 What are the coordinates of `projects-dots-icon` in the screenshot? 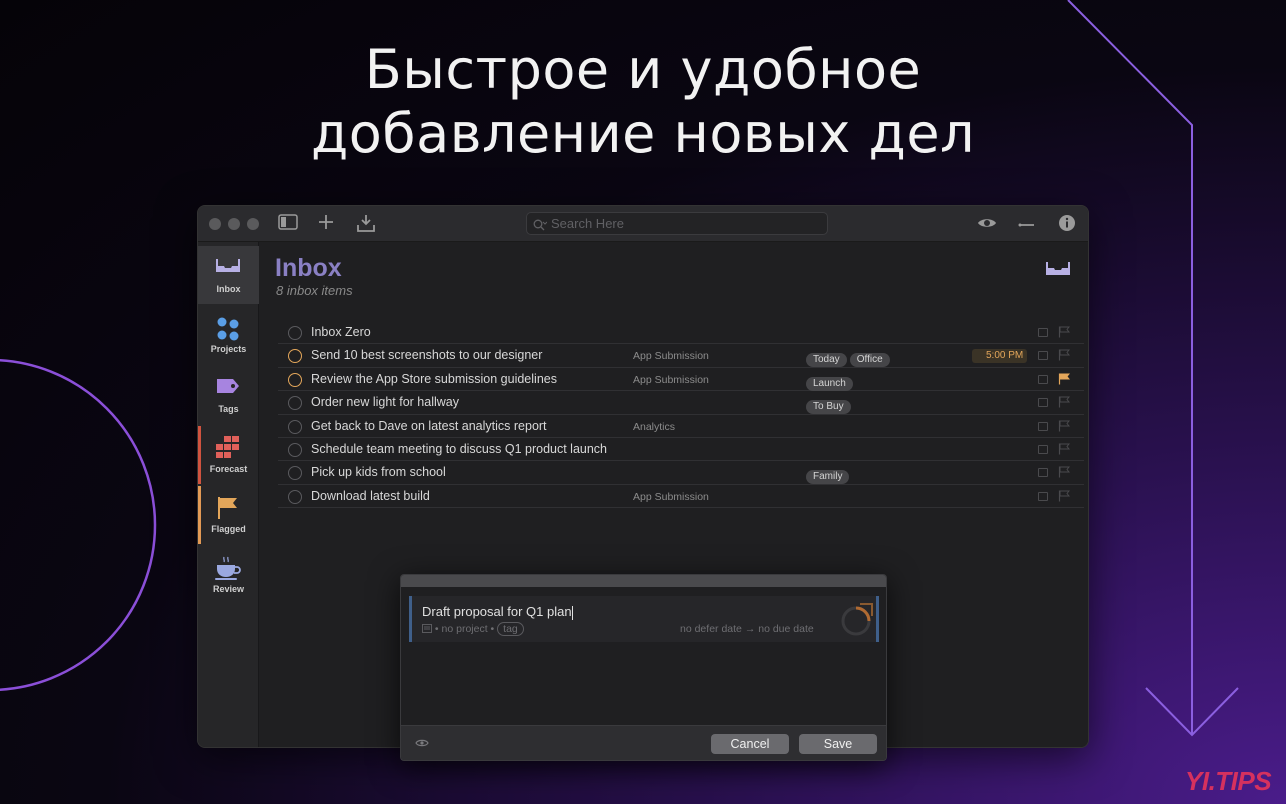 It's located at (228, 329).